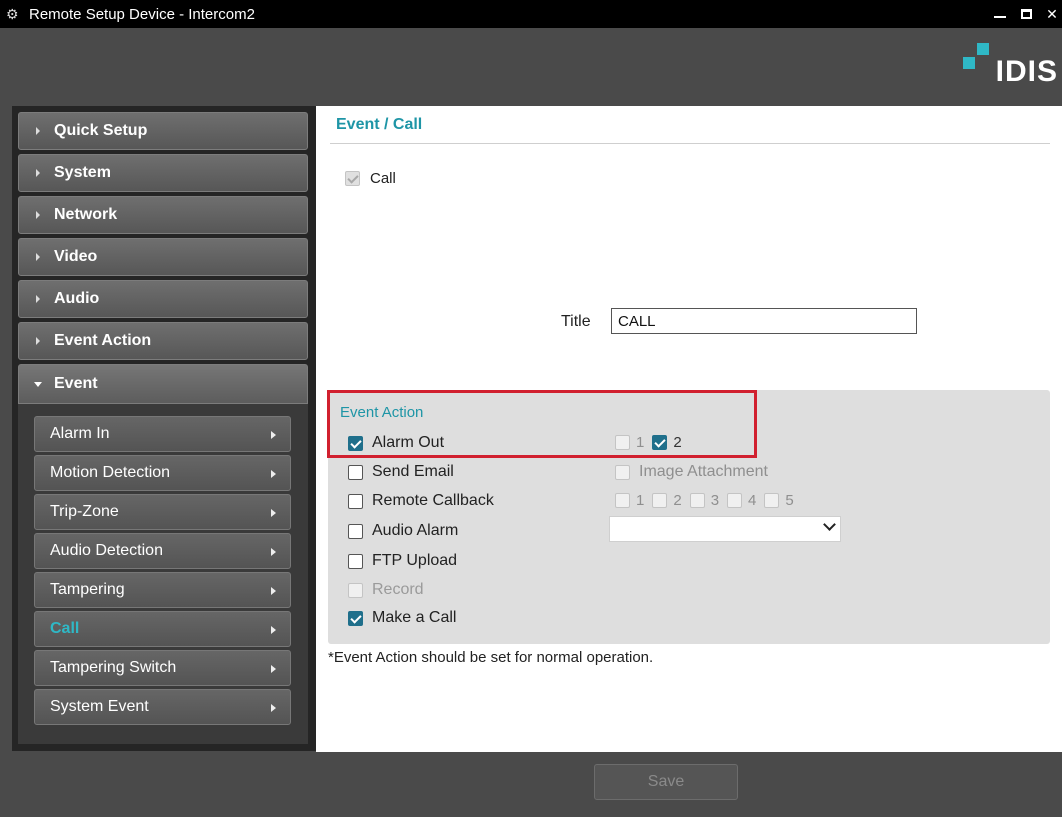  I want to click on send-email-label: Send Email, so click(413, 471).